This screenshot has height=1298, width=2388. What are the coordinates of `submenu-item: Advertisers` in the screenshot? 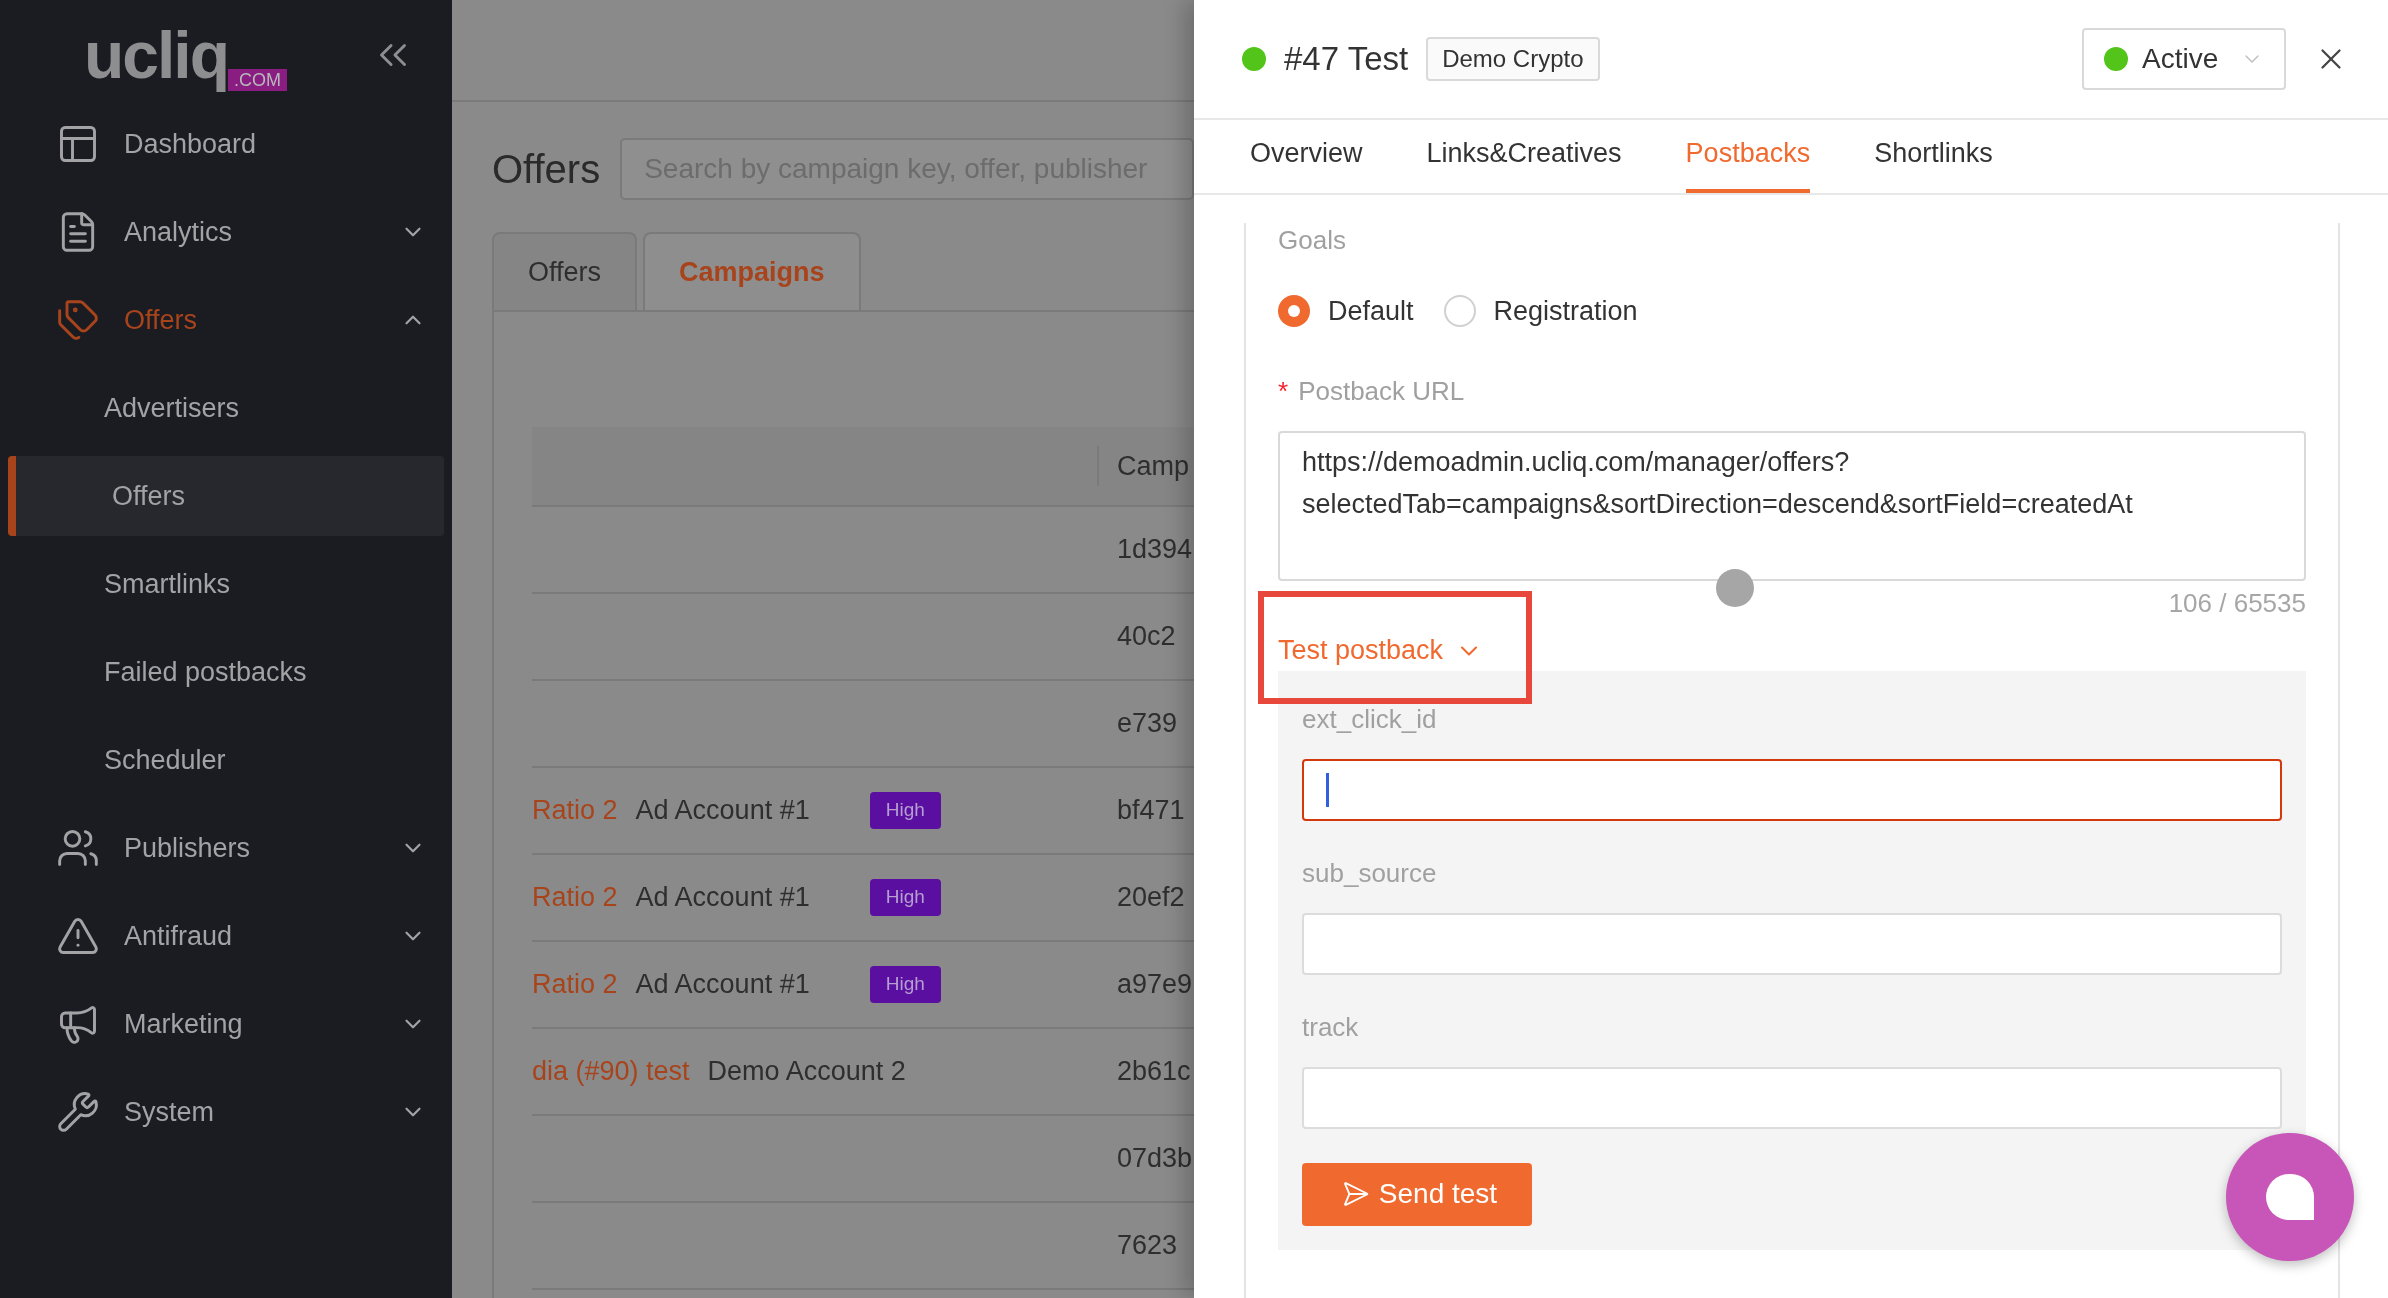 It's located at (226, 408).